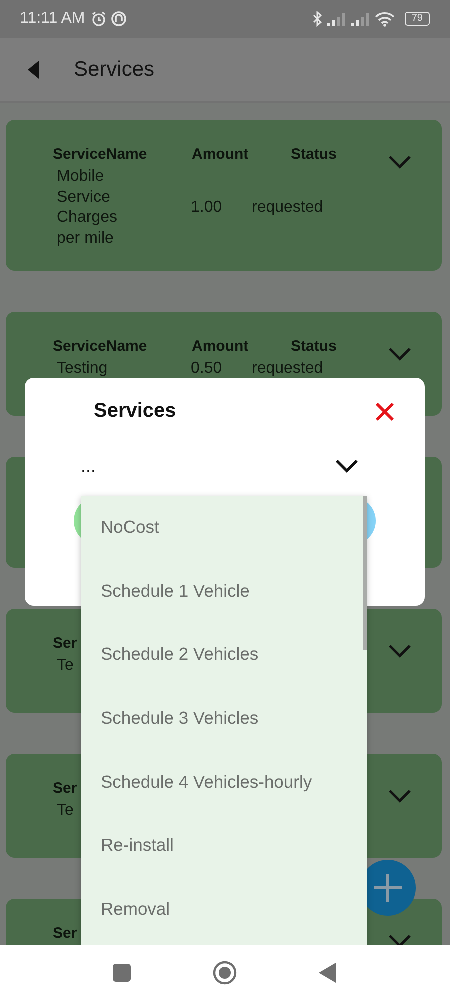 Image resolution: width=450 pixels, height=1000 pixels. Describe the element at coordinates (224, 655) in the screenshot. I see `dropdown-option: Schedule 2 Vehicles` at that location.